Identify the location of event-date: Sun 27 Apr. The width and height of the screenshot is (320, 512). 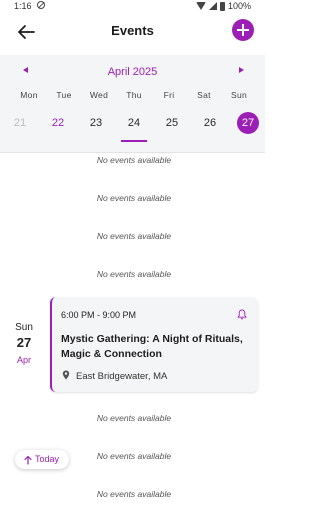
(24, 346).